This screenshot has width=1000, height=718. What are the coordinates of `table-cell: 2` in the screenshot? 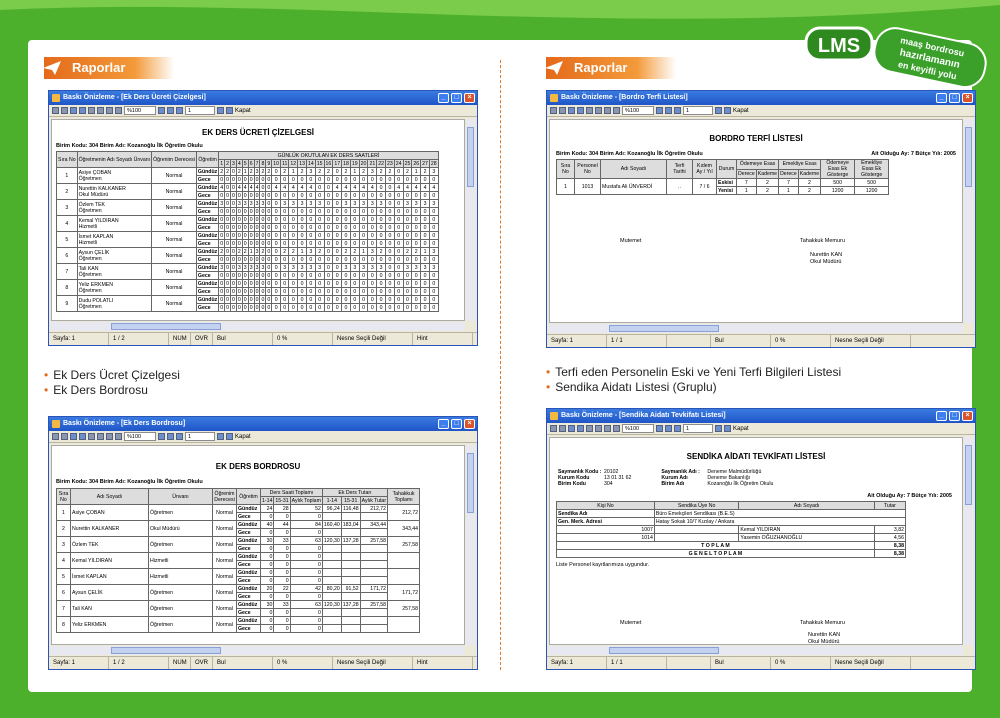 It's located at (67, 191).